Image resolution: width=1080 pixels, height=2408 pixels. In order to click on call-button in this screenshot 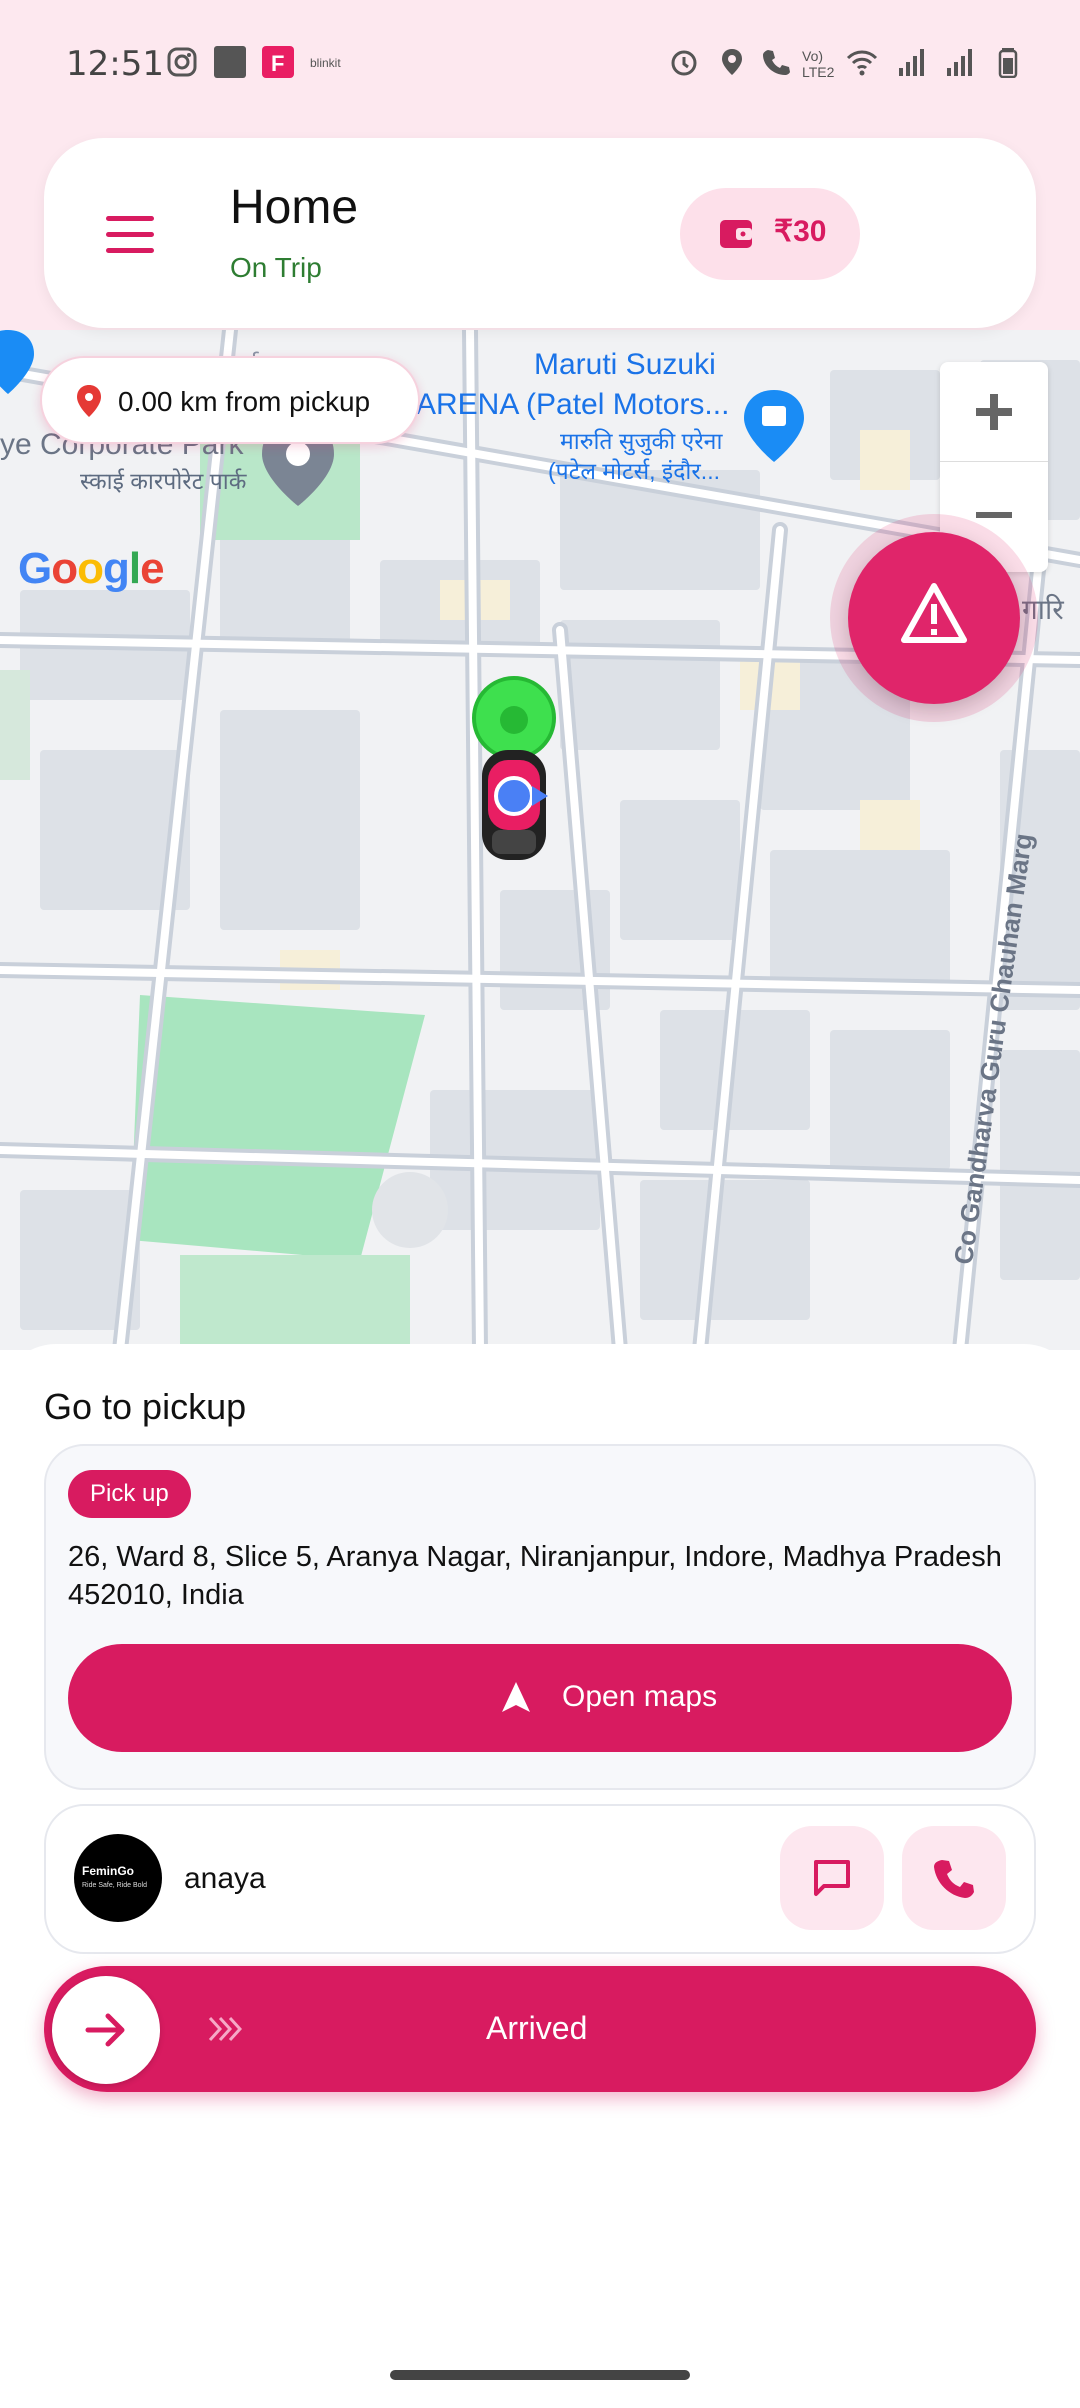, I will do `click(954, 1878)`.